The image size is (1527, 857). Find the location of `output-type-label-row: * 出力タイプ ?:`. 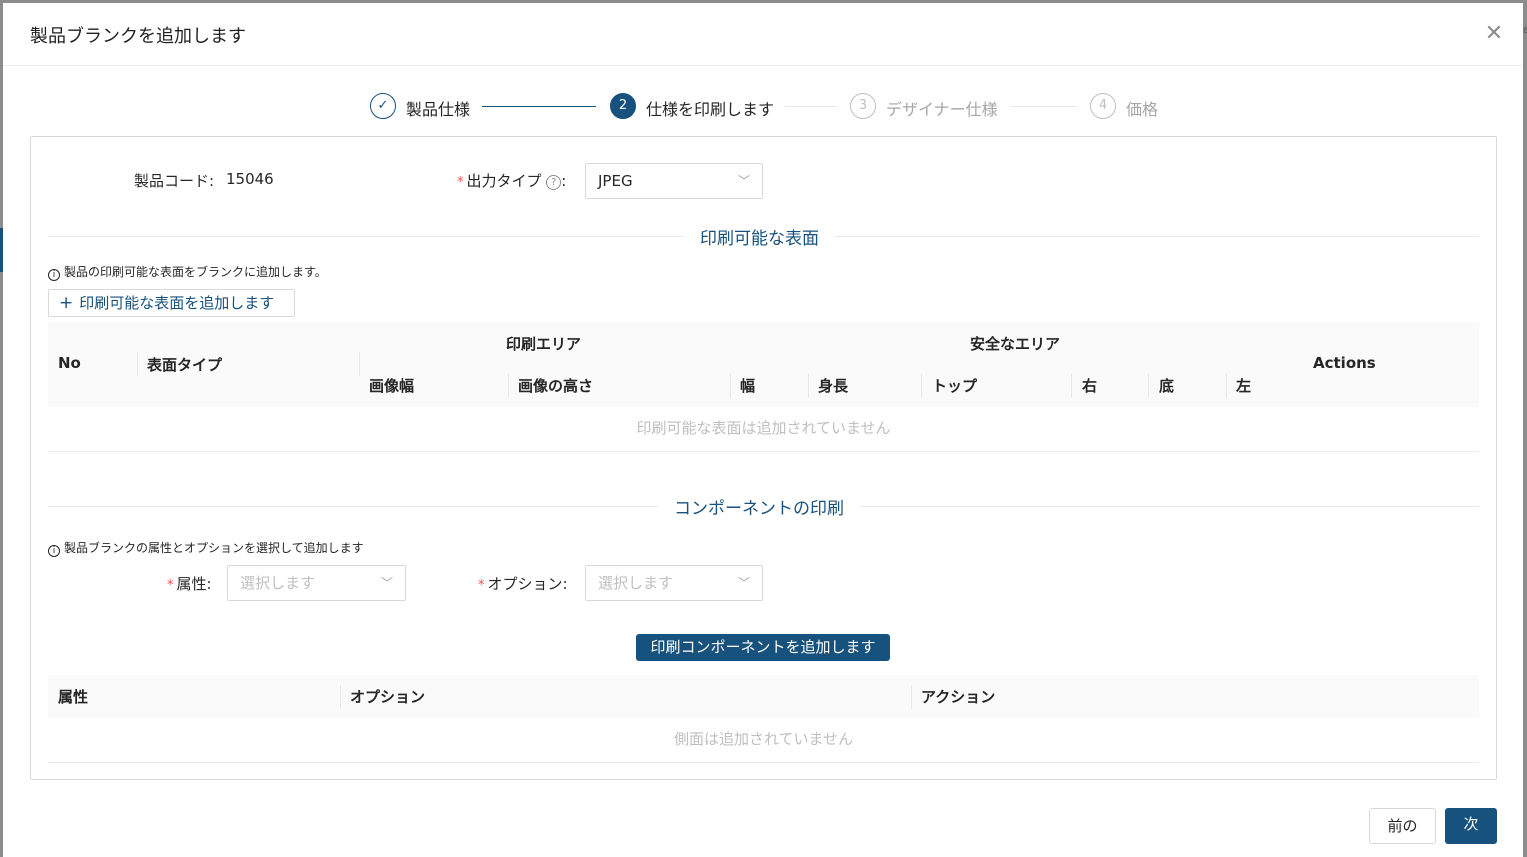

output-type-label-row: * 出力タイプ ?: is located at coordinates (511, 180).